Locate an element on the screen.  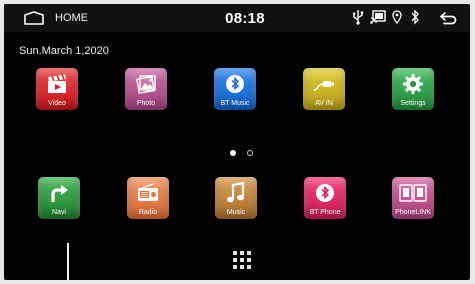
usb-icon is located at coordinates (358, 19).